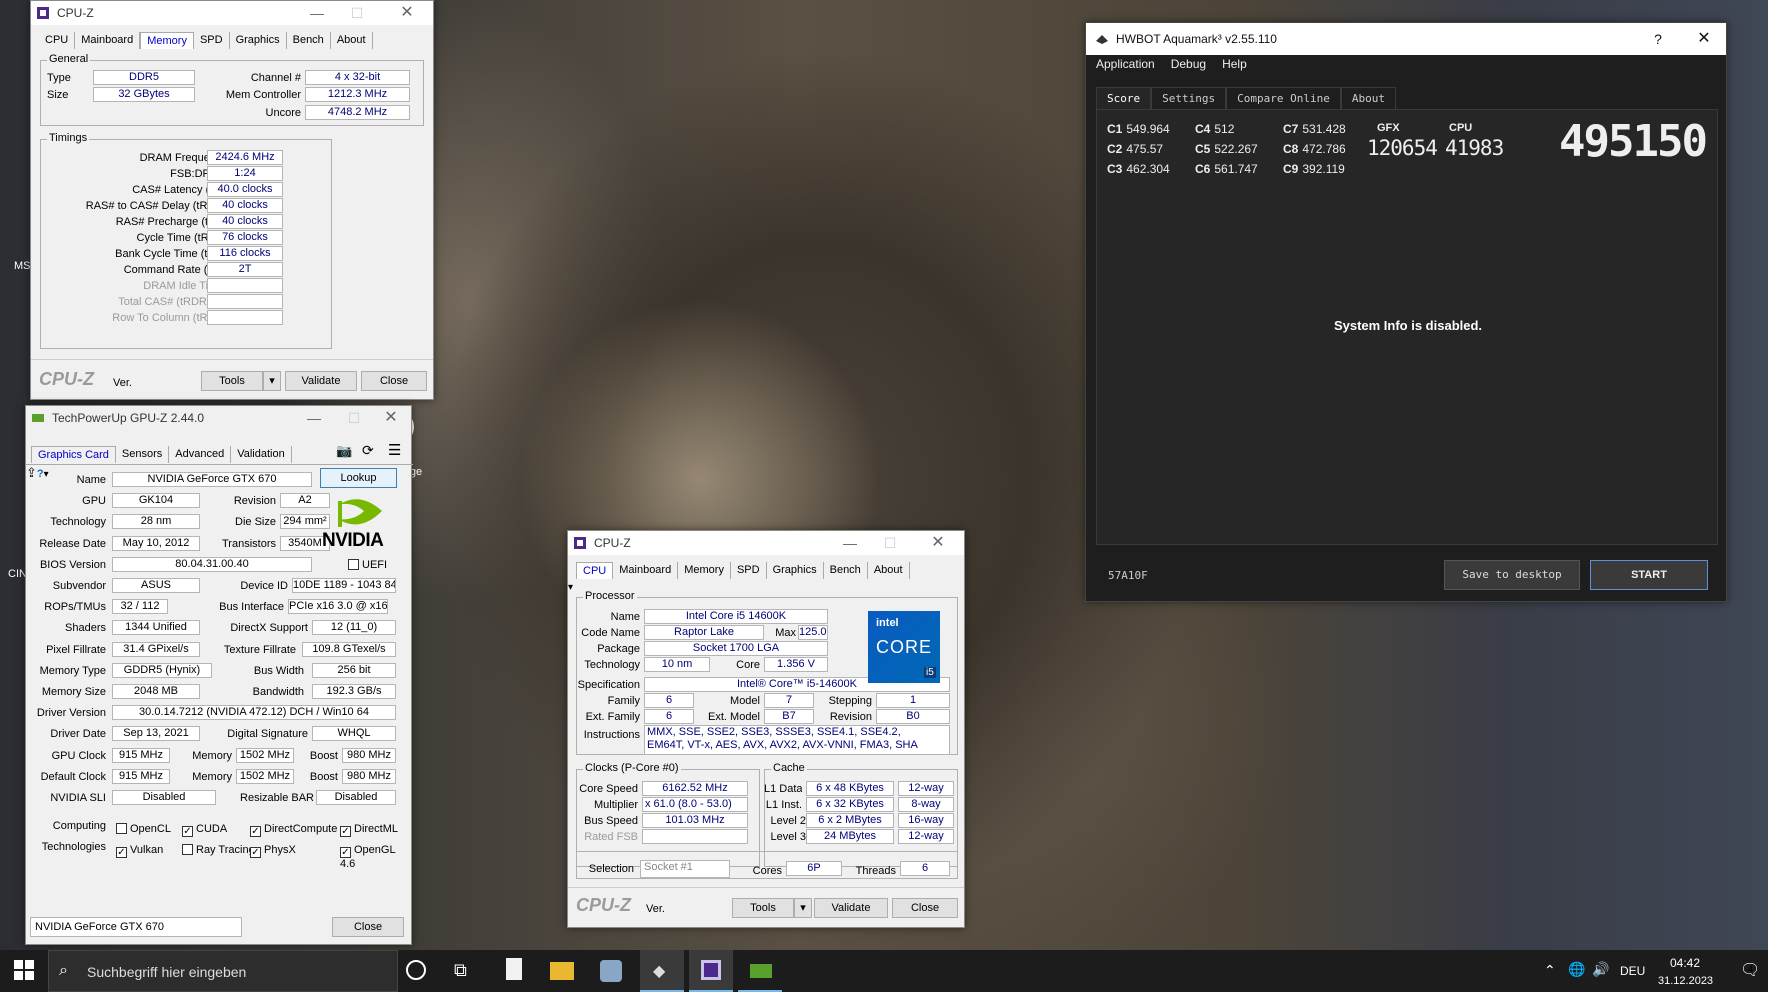  I want to click on aquamark-taskbar-button: ◆, so click(662, 971).